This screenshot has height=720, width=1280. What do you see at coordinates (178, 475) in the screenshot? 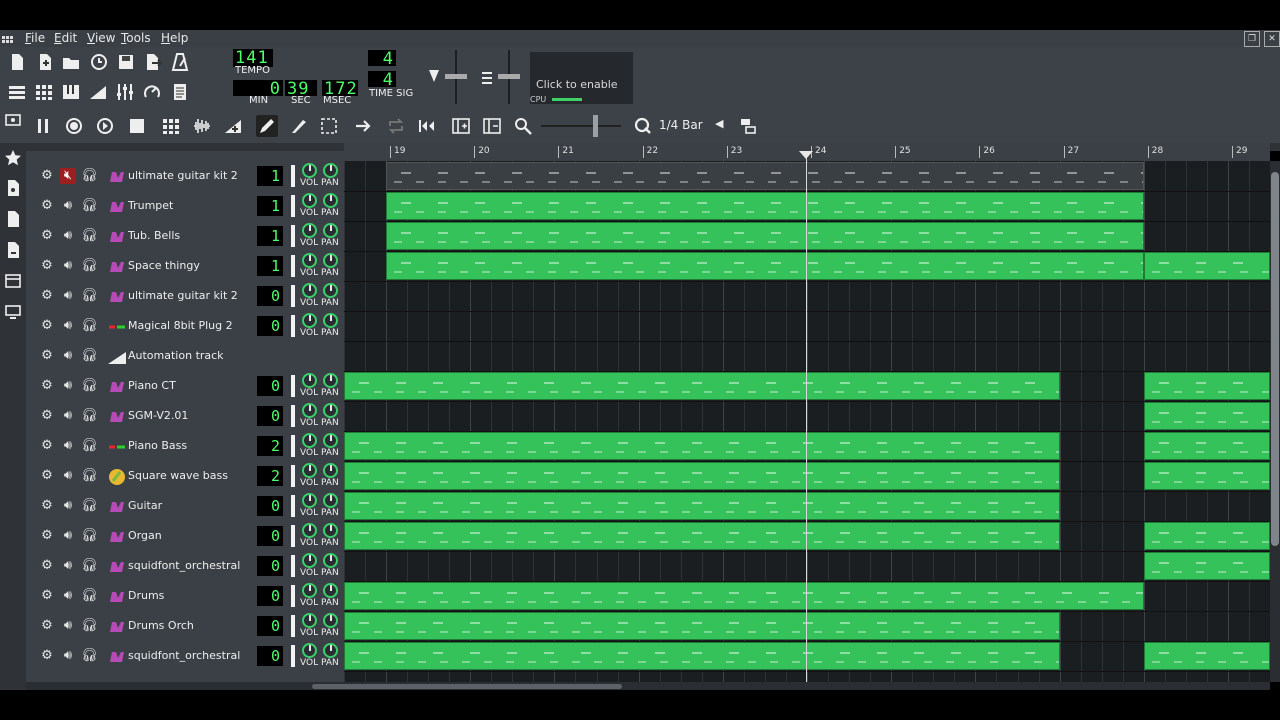
I see `track-name: Square wave bass` at bounding box center [178, 475].